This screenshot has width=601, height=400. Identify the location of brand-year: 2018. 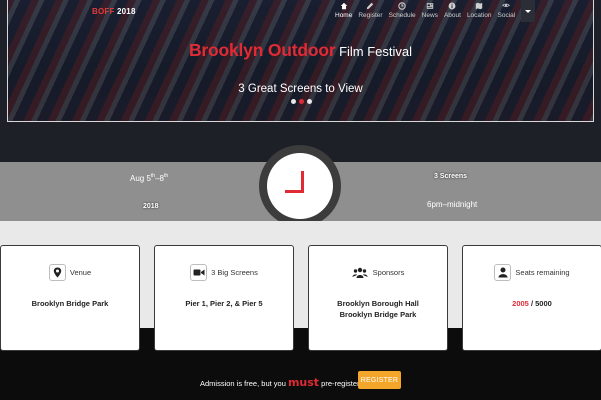
(125, 11).